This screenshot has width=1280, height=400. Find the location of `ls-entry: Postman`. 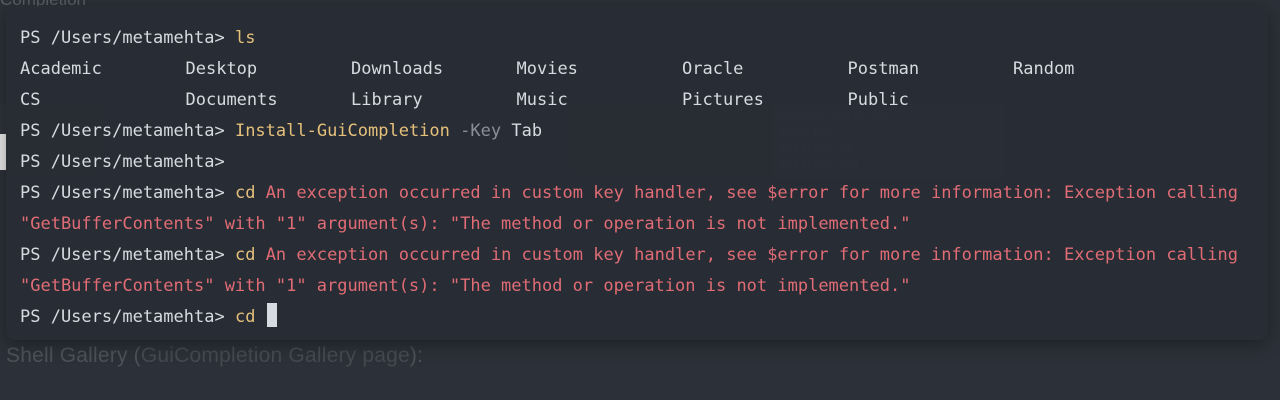

ls-entry: Postman is located at coordinates (883, 69).